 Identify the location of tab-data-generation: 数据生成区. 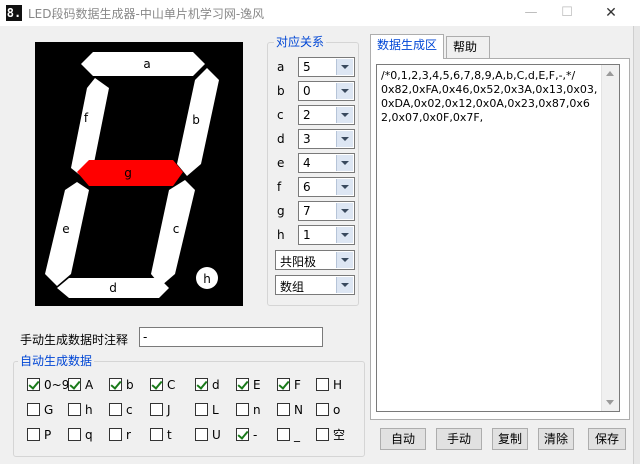
(407, 46).